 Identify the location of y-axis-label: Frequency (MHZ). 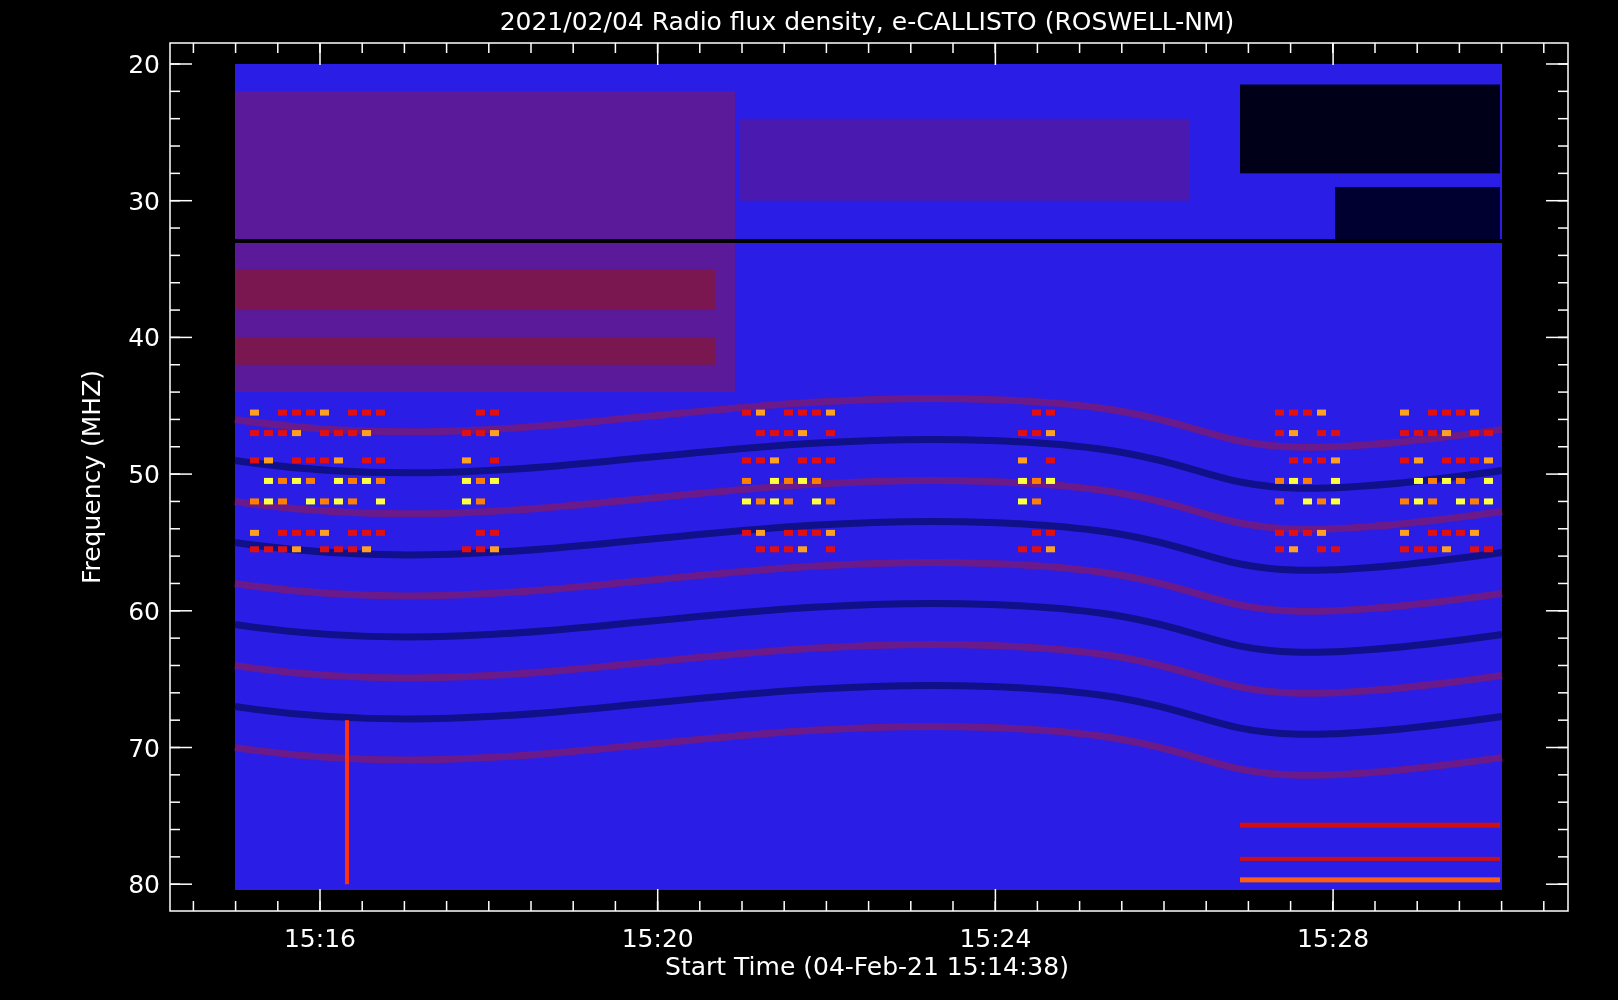
(91, 477).